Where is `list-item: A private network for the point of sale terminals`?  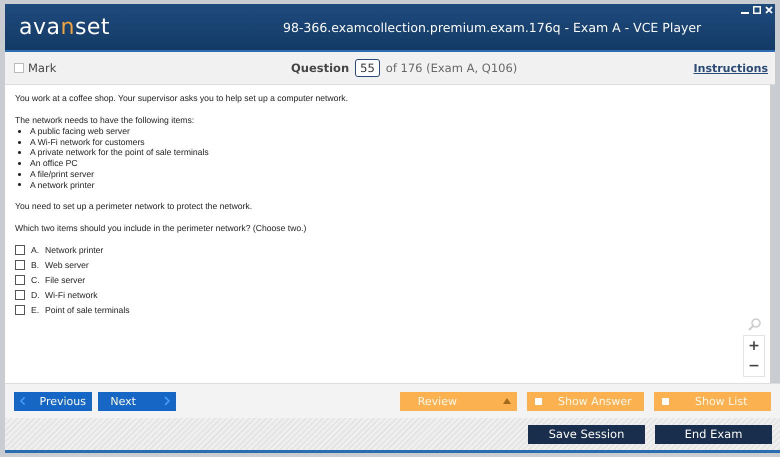
list-item: A private network for the point of sale terminals is located at coordinates (119, 152).